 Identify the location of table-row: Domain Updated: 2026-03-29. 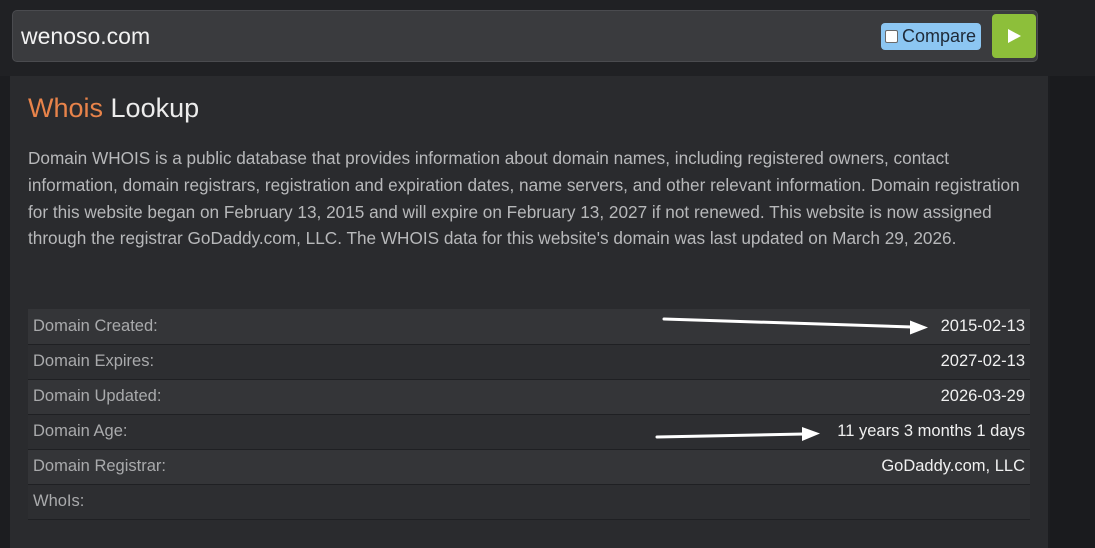
(529, 396).